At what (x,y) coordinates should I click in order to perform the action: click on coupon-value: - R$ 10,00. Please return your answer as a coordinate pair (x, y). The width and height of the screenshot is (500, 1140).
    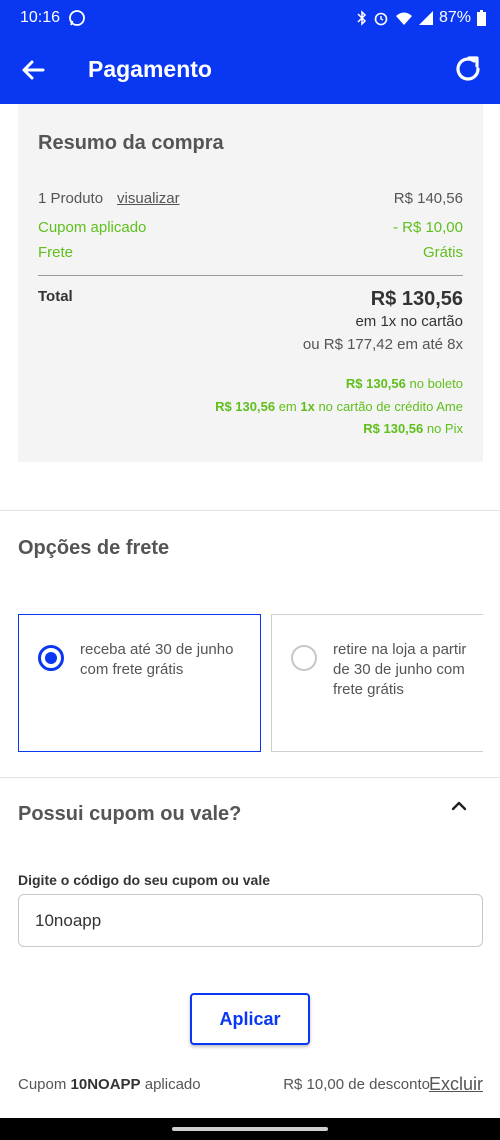
    Looking at the image, I should click on (427, 227).